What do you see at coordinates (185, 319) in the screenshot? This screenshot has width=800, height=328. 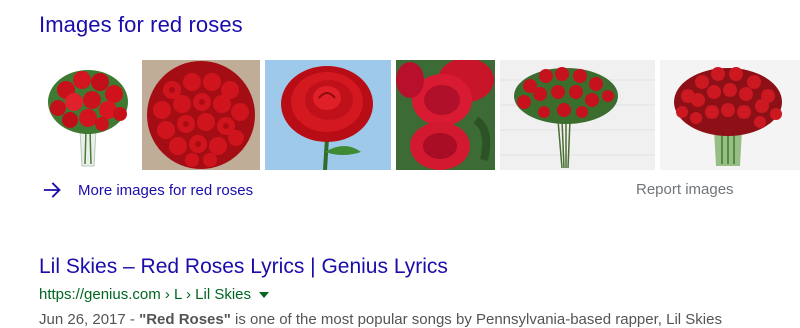 I see `snippet-bold: "Red Roses"` at bounding box center [185, 319].